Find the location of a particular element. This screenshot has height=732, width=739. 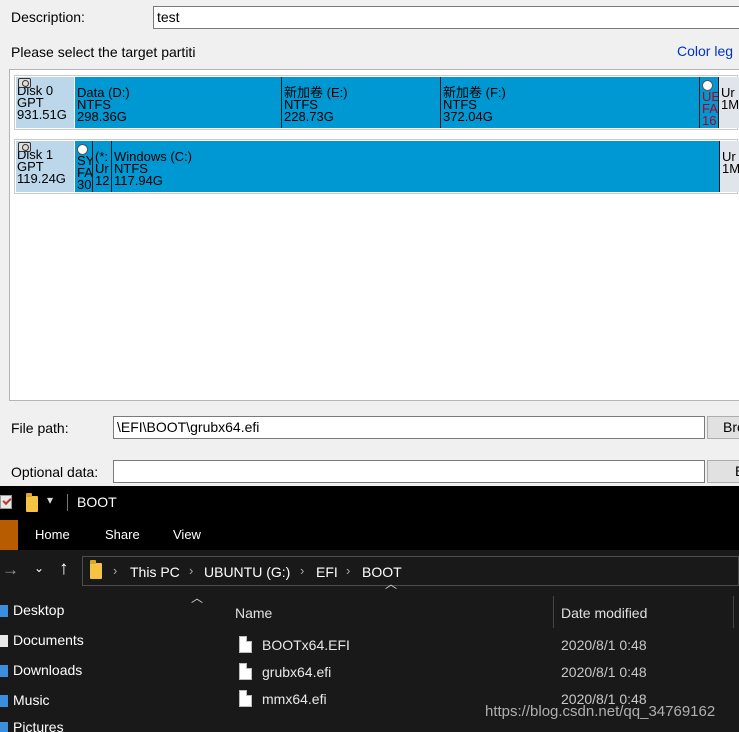

color-legend-link: Color leg is located at coordinates (705, 51).